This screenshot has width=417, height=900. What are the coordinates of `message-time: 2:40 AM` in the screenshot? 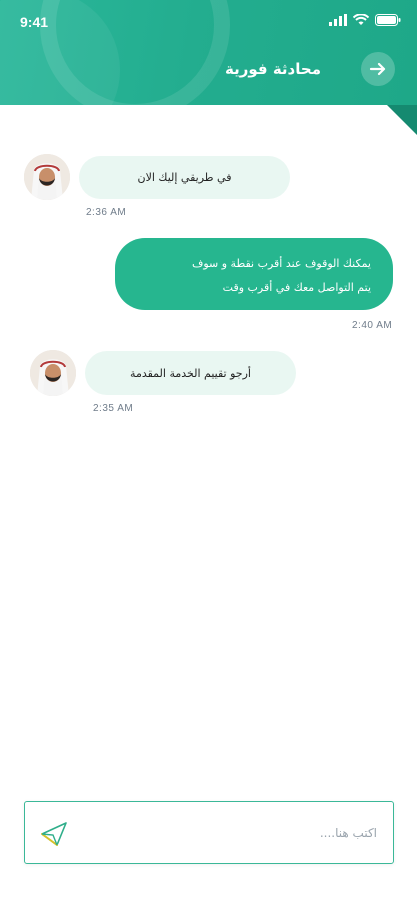 It's located at (372, 325).